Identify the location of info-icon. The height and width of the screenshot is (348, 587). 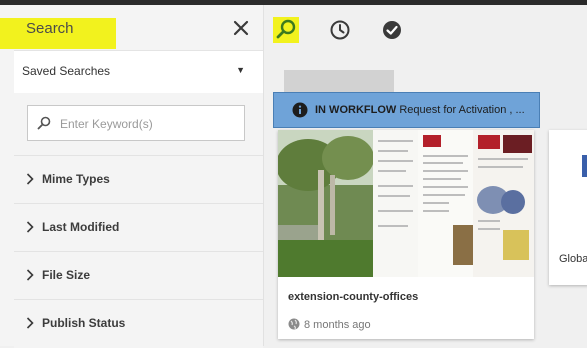
(300, 110).